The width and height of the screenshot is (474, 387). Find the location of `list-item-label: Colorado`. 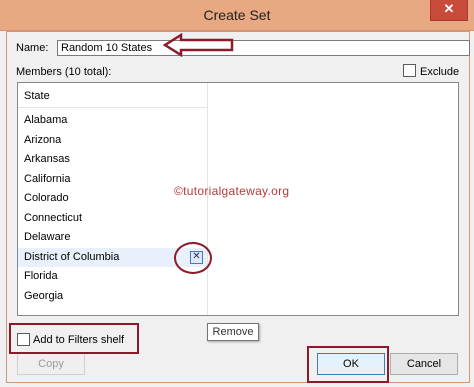

list-item-label: Colorado is located at coordinates (46, 198).